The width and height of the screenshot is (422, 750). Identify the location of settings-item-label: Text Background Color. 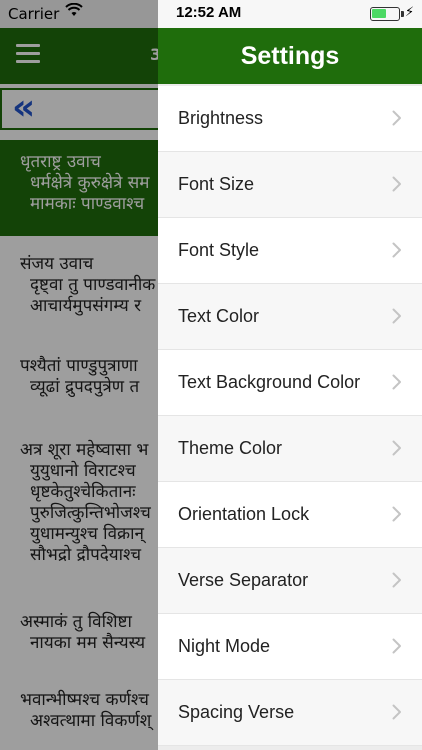
(269, 382).